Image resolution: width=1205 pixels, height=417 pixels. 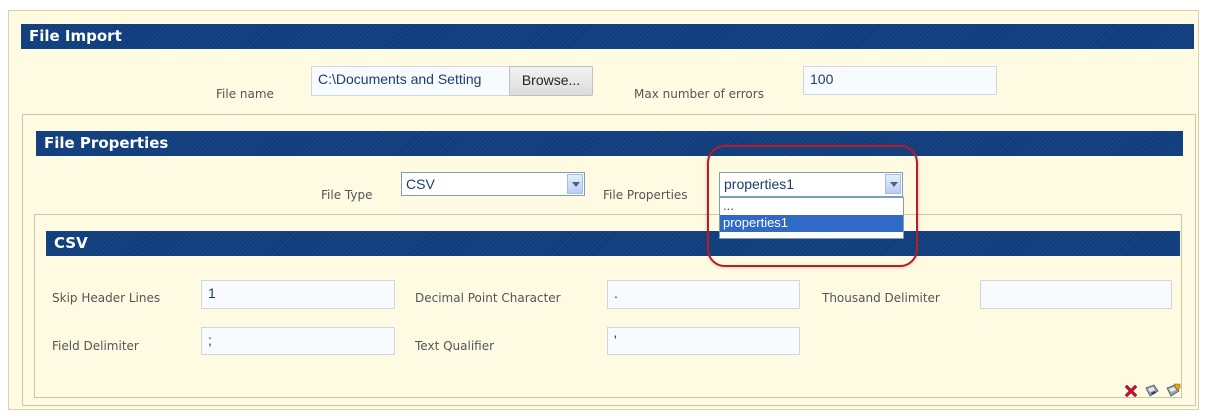 I want to click on file-import-header: File Import, so click(x=607, y=36).